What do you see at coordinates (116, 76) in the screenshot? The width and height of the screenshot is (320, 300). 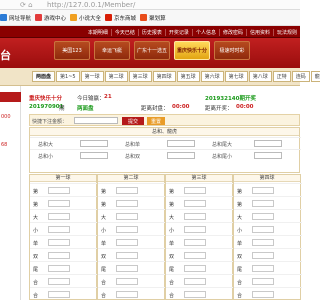 I see `bet-type-tab: 第二球` at bounding box center [116, 76].